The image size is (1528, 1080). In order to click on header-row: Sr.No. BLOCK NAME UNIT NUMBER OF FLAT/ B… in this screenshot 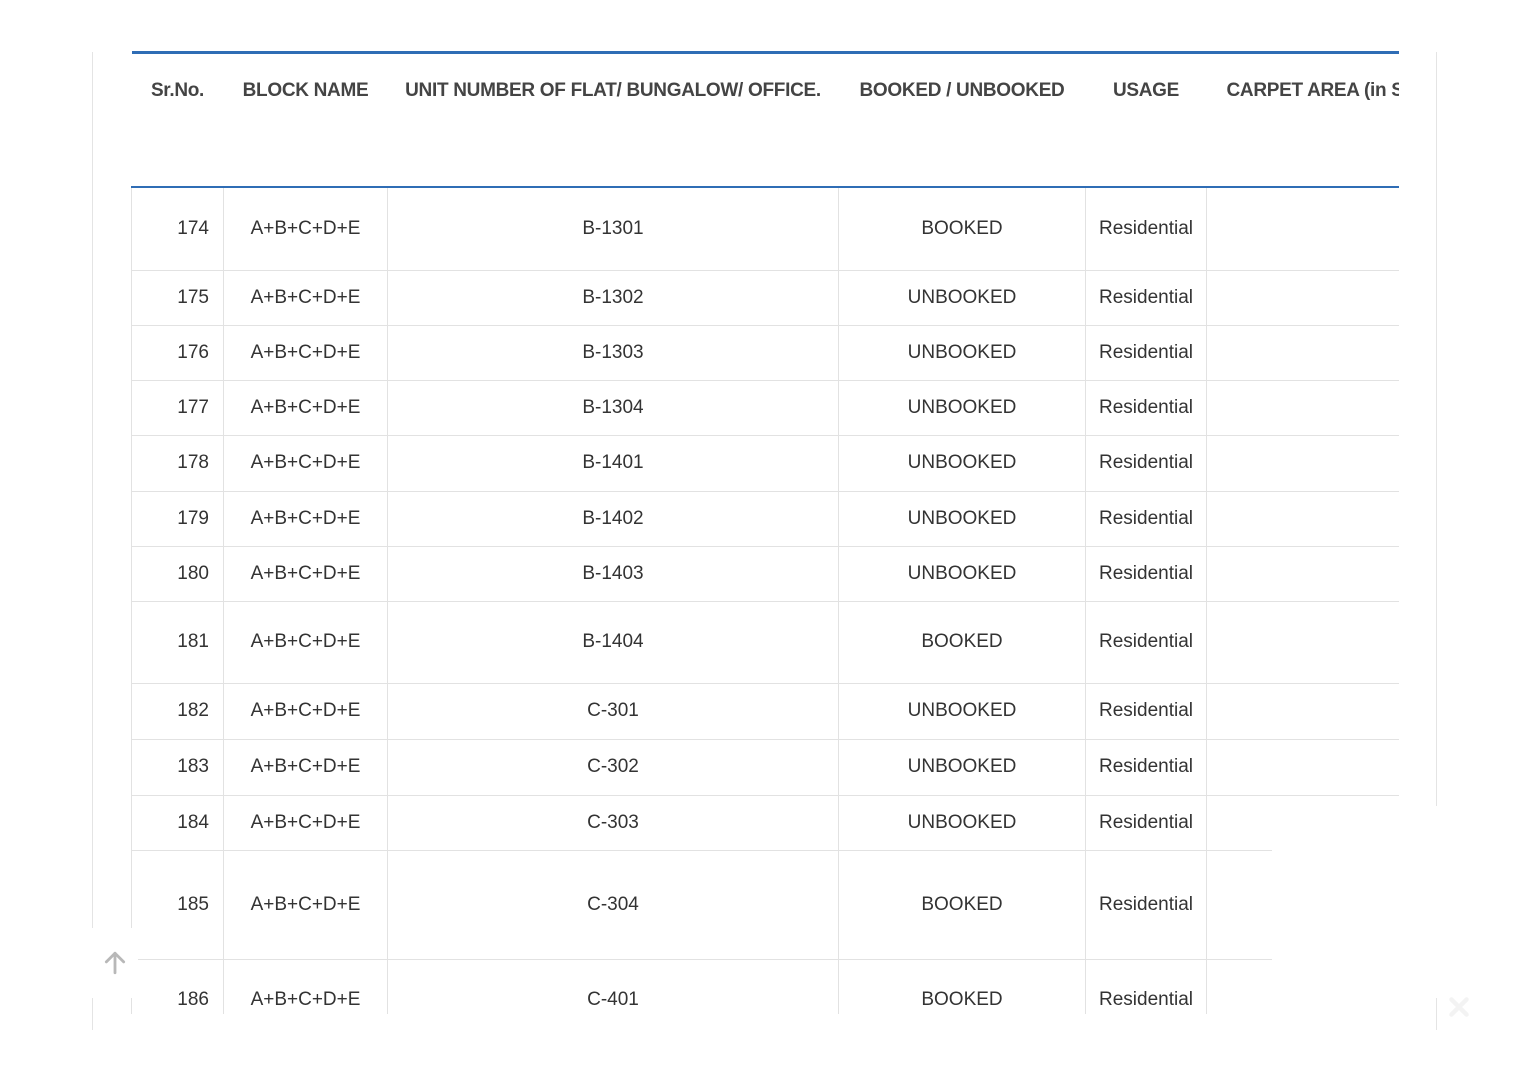, I will do `click(765, 119)`.